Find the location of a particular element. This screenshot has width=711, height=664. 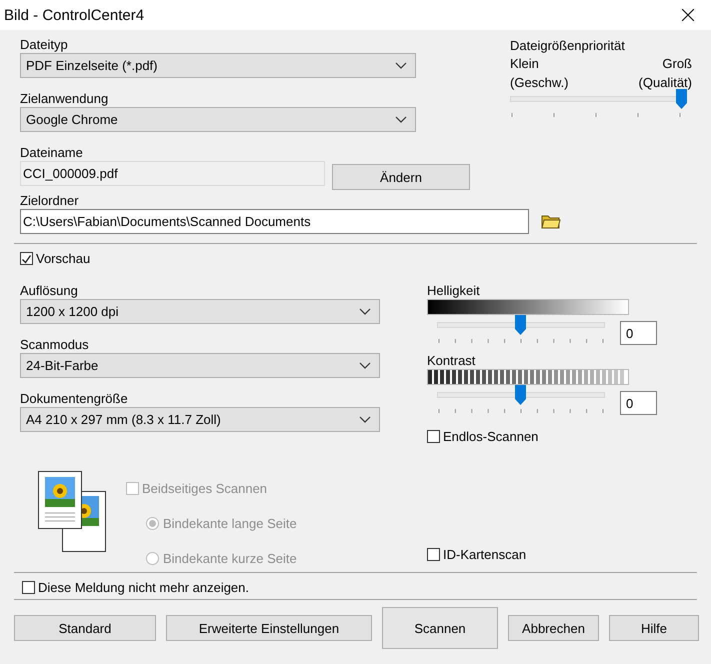

dropdown: PDF Einzelseite (*.pdf) is located at coordinates (218, 65).